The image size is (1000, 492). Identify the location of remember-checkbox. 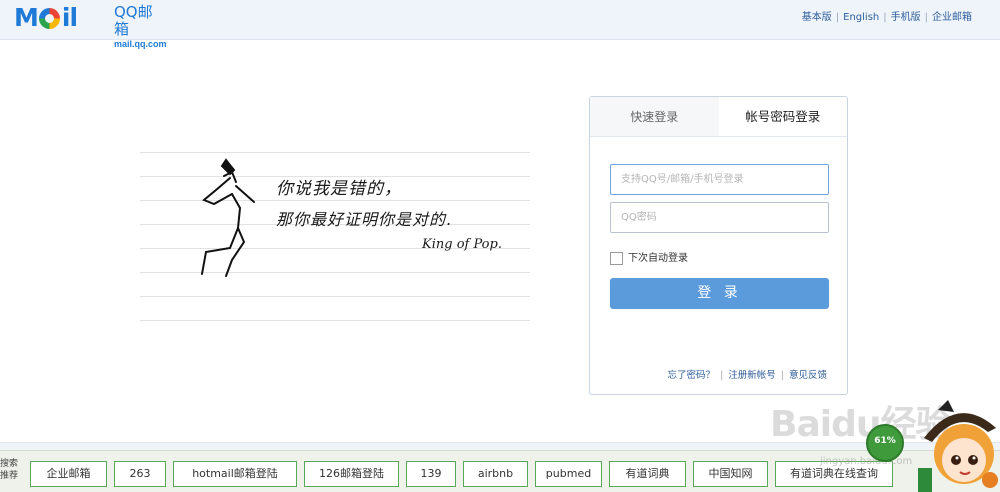
(616, 258).